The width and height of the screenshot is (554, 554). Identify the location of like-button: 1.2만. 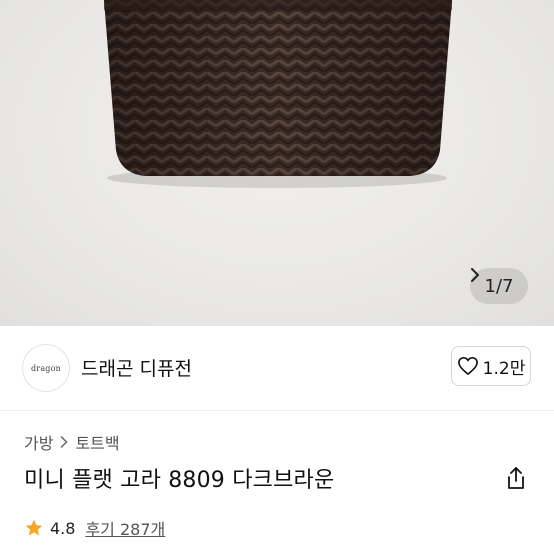
(491, 366).